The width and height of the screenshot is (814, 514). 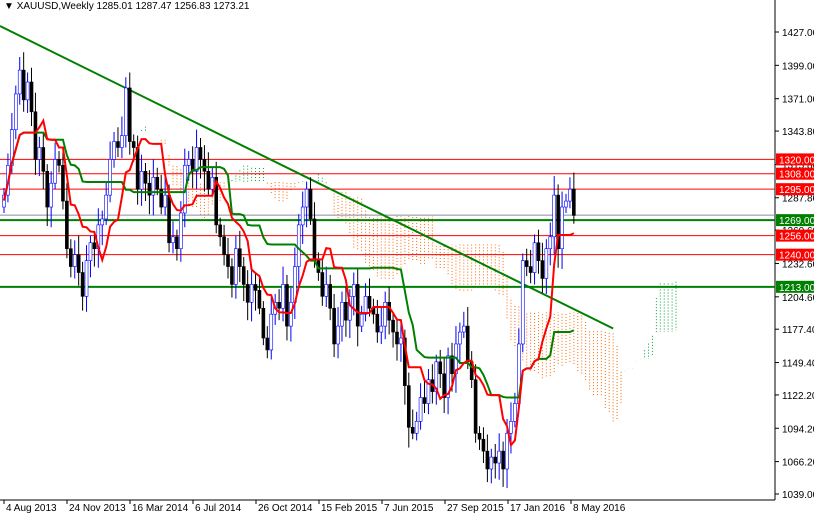 What do you see at coordinates (599, 508) in the screenshot?
I see `x-tick-label: 8 May 2016` at bounding box center [599, 508].